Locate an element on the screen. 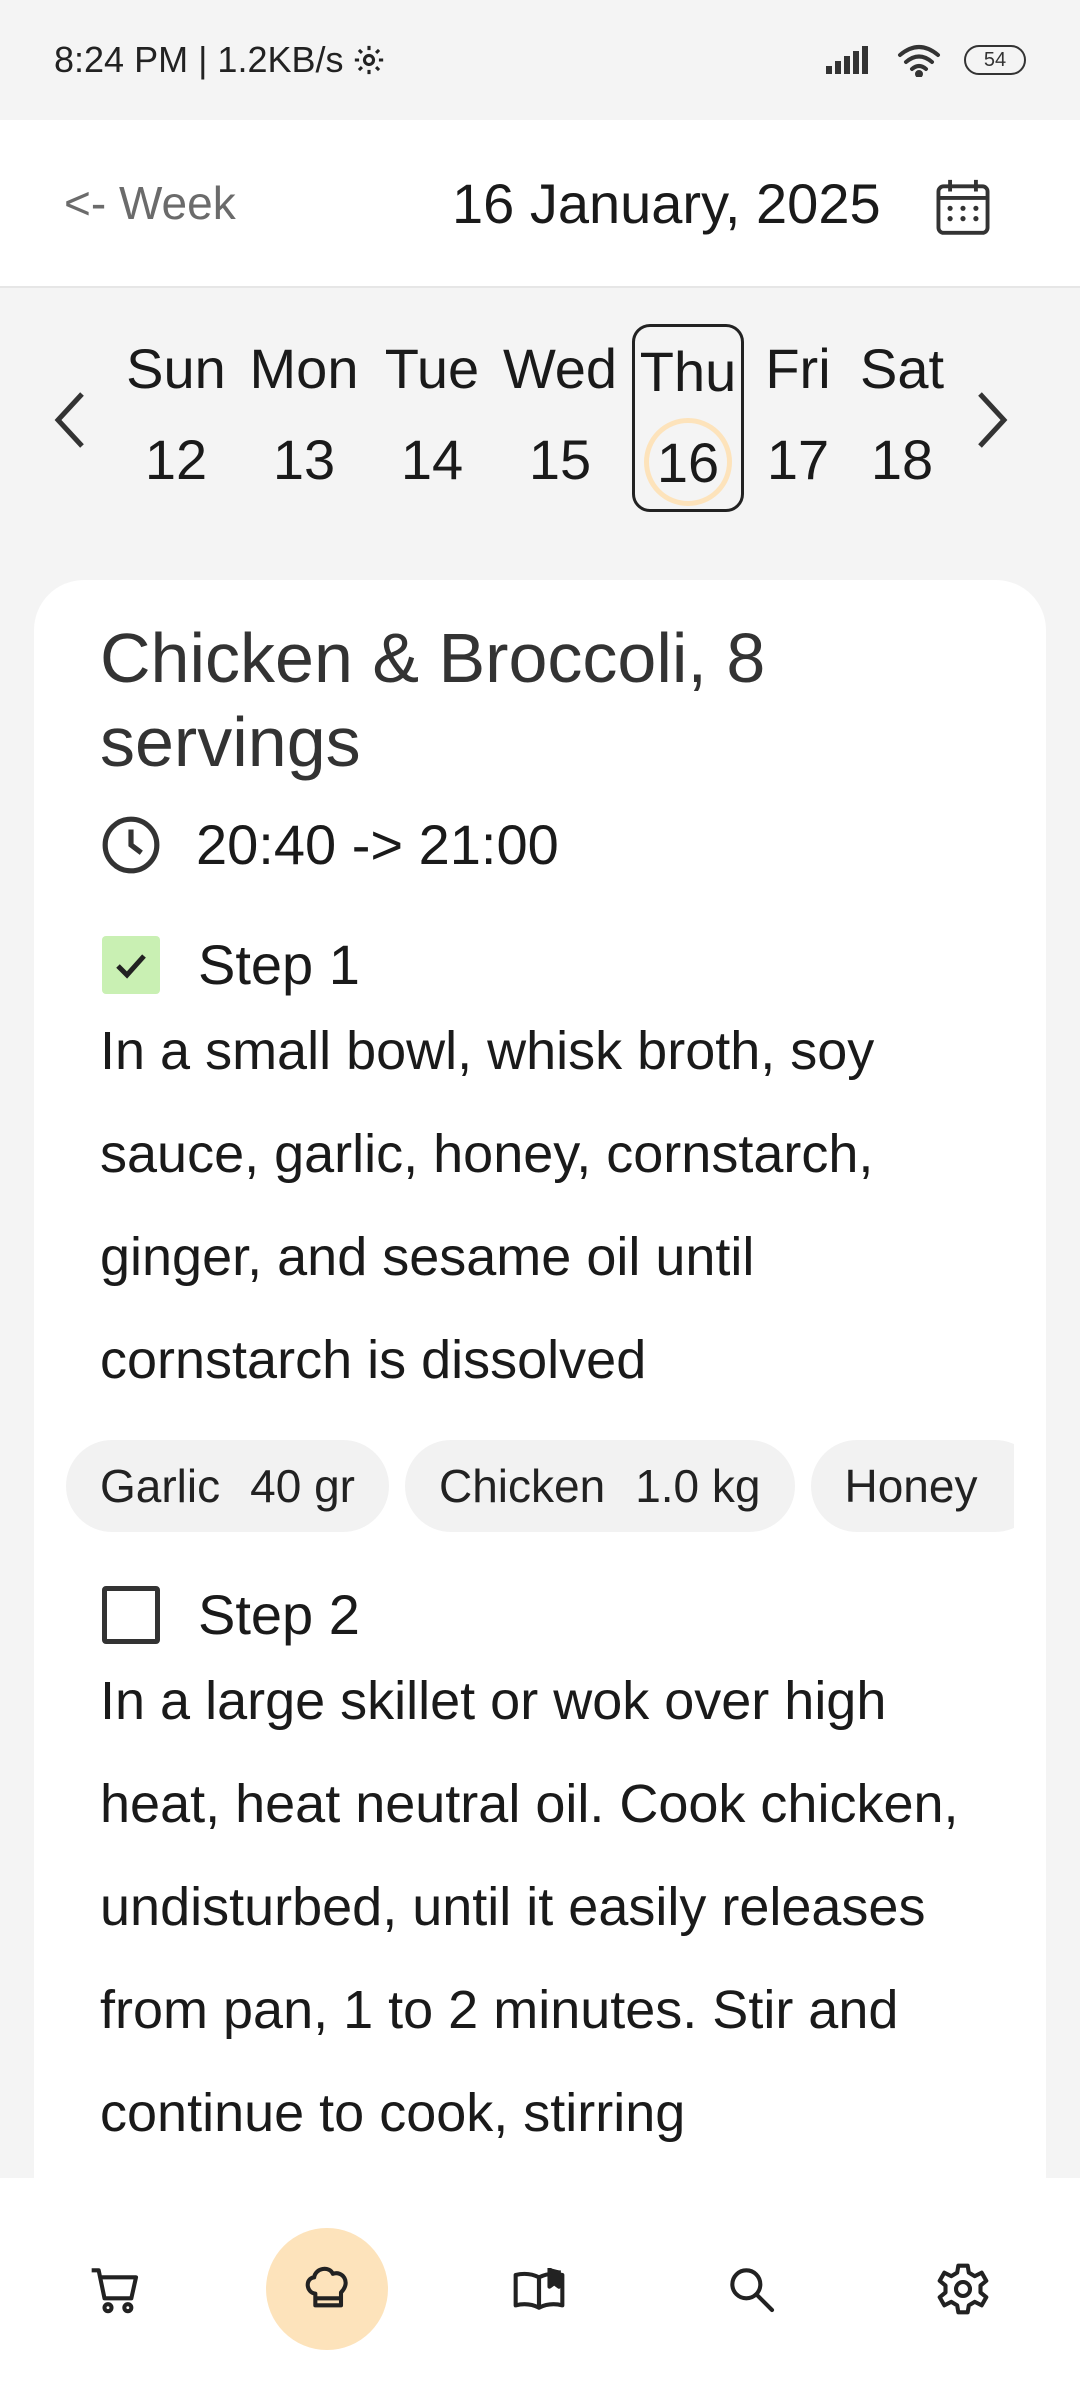  cart-icon is located at coordinates (115, 2291).